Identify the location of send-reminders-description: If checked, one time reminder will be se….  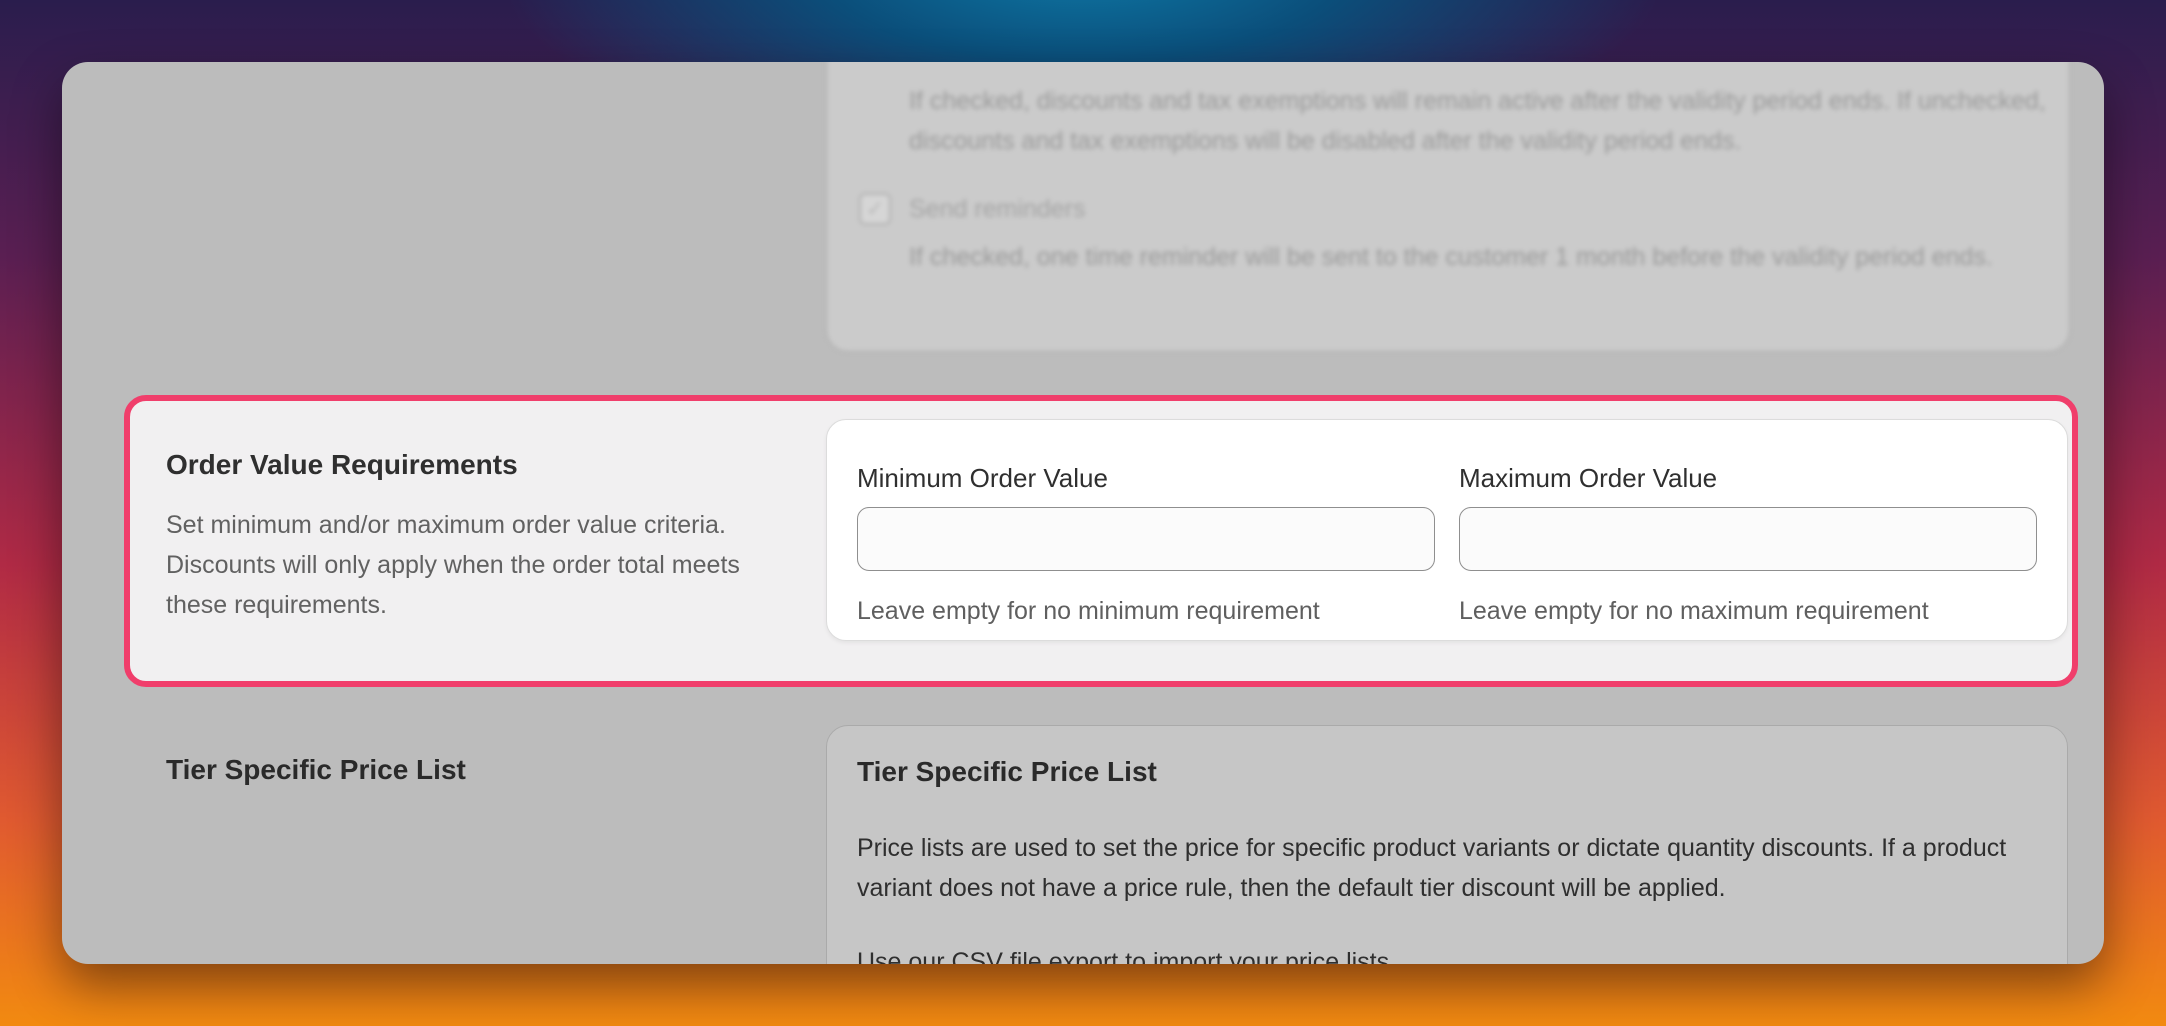
(1451, 257).